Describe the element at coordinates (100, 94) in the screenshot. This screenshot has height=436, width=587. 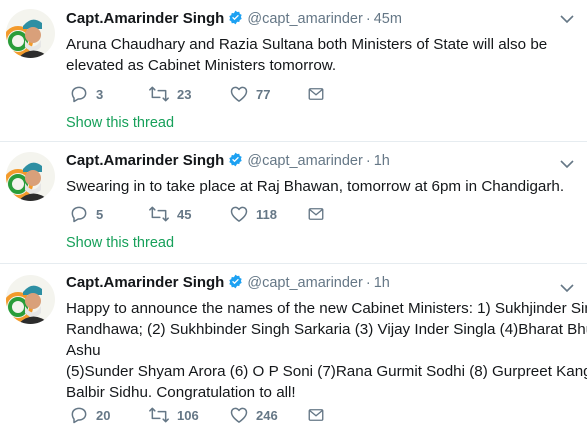
I see `reply-count: 3` at that location.